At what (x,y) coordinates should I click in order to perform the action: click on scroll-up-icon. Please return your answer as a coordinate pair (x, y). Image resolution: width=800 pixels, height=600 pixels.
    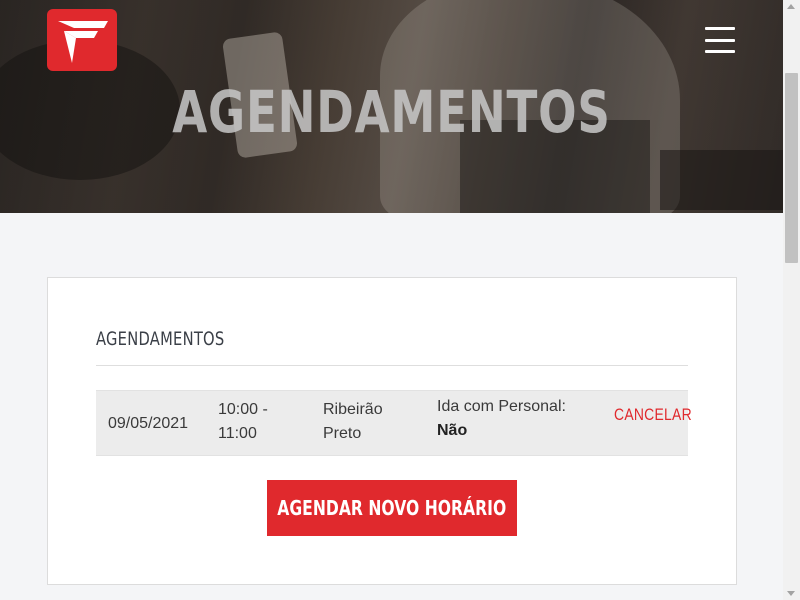
    Looking at the image, I should click on (791, 6).